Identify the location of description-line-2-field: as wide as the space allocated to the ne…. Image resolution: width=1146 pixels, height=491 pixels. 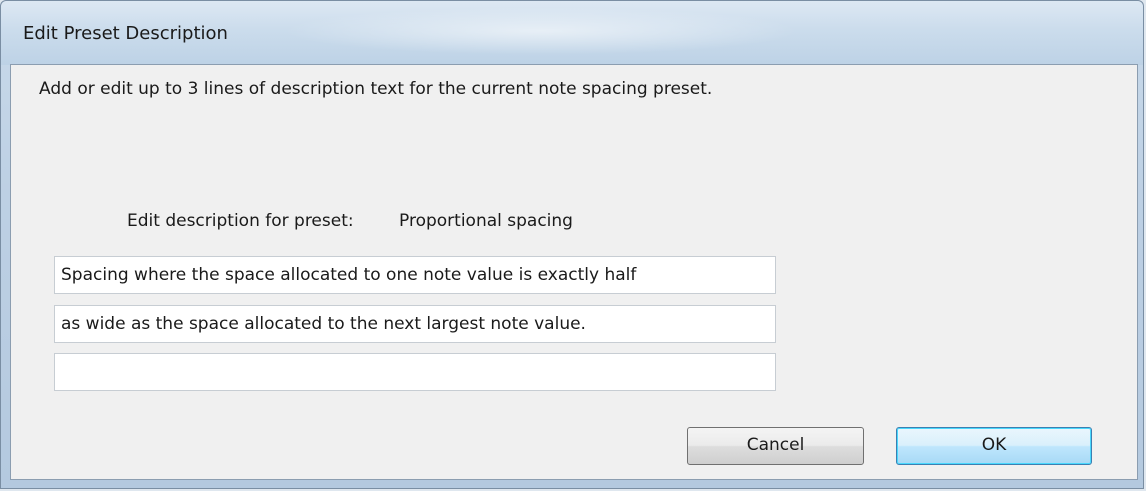
(415, 324).